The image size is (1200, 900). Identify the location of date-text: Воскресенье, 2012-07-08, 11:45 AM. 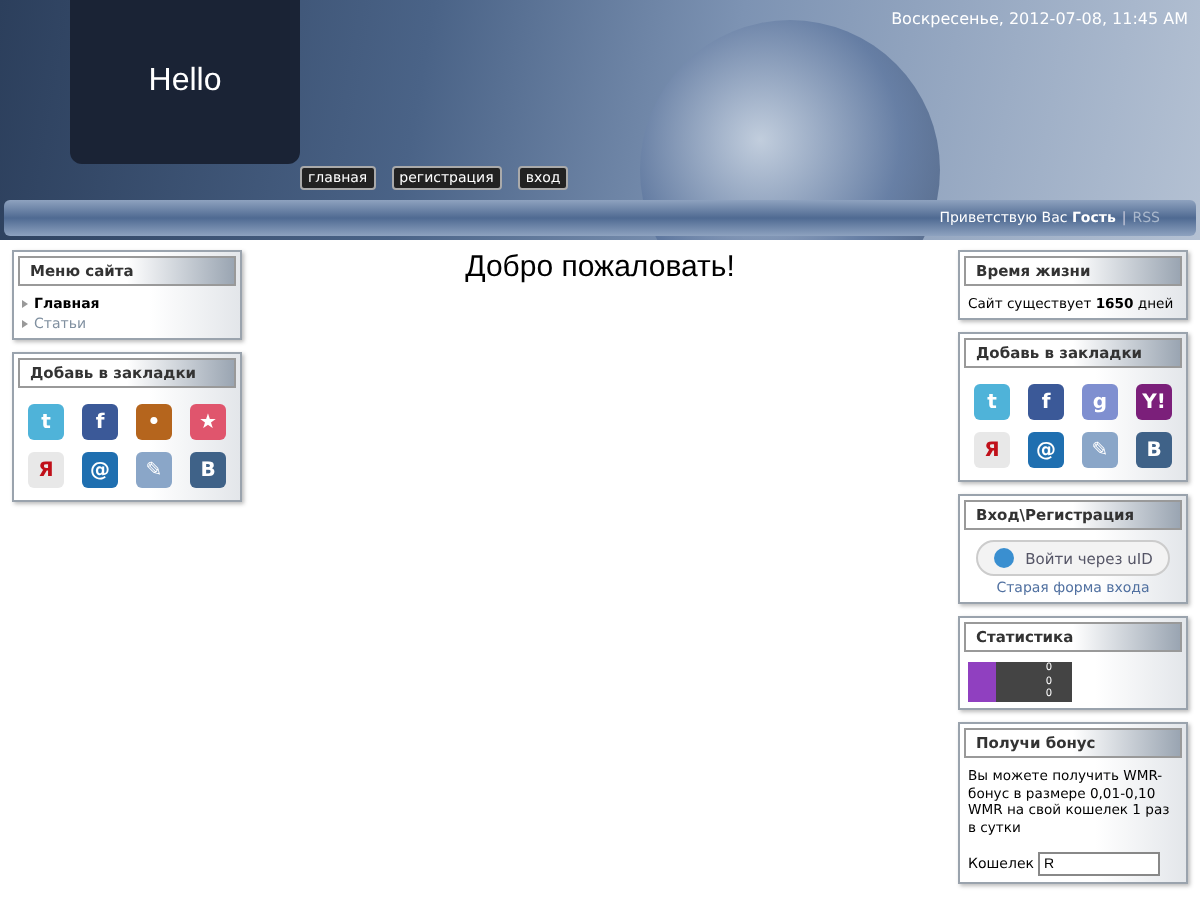
(1039, 19).